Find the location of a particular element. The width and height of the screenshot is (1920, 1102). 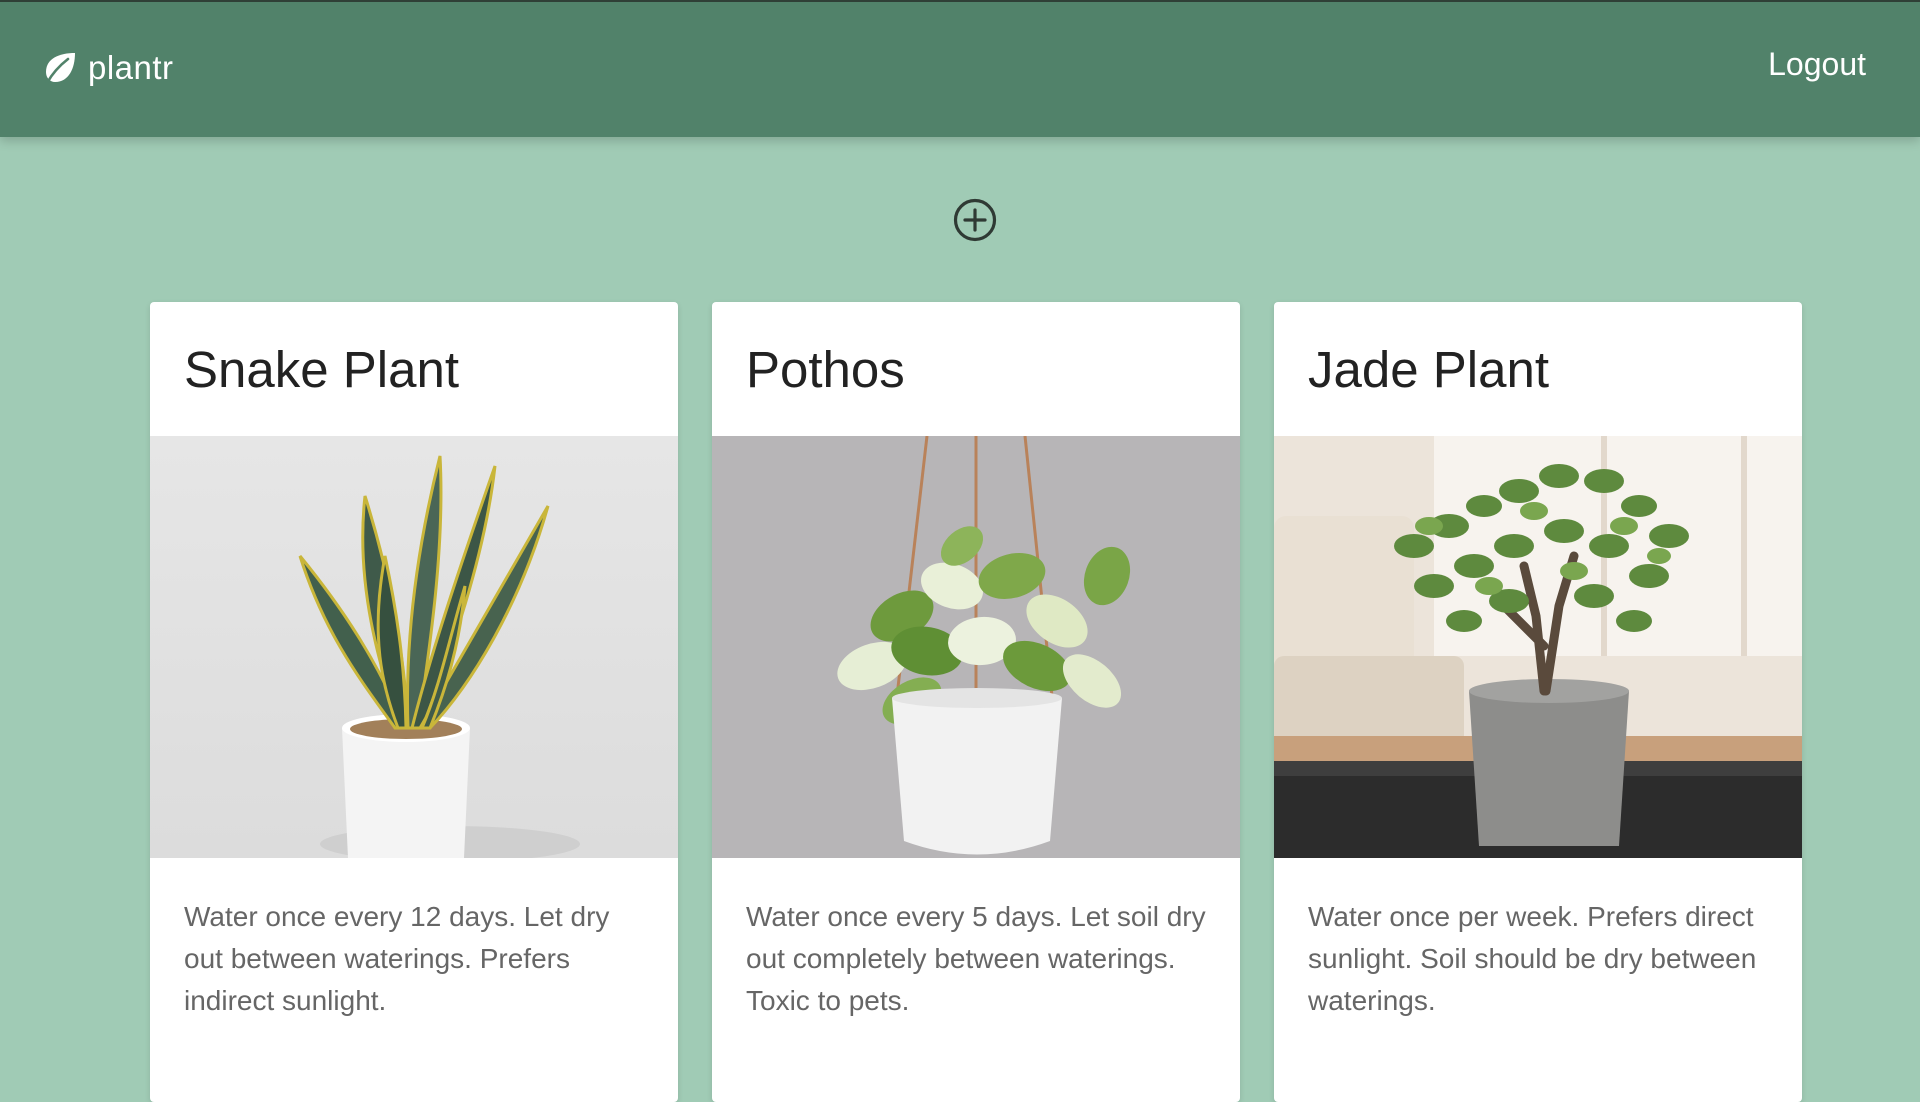

logout-link: Logout is located at coordinates (1817, 64).